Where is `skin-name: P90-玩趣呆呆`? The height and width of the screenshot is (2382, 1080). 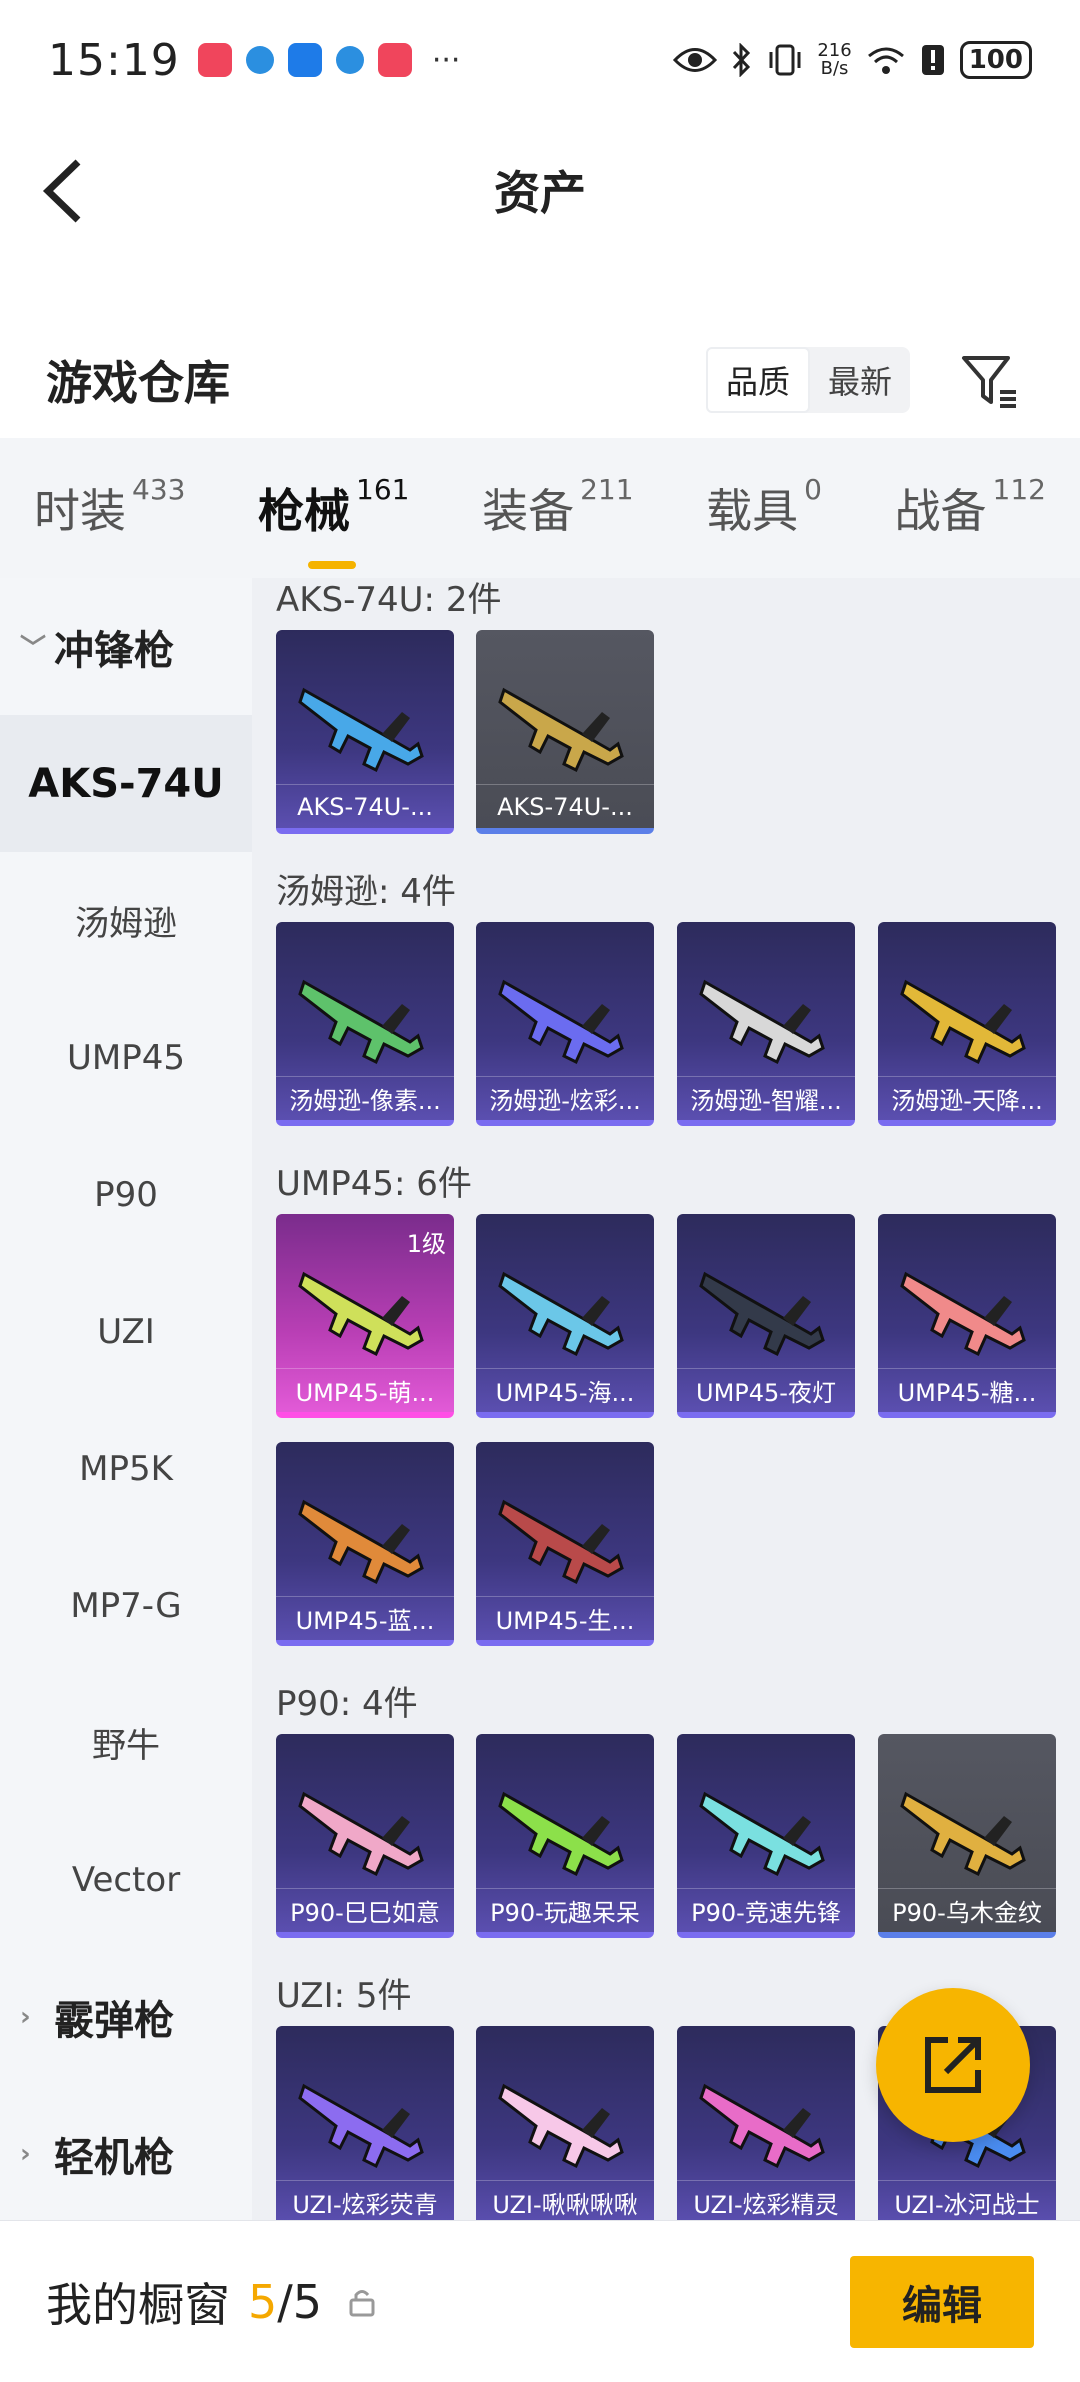 skin-name: P90-玩趣呆呆 is located at coordinates (565, 1910).